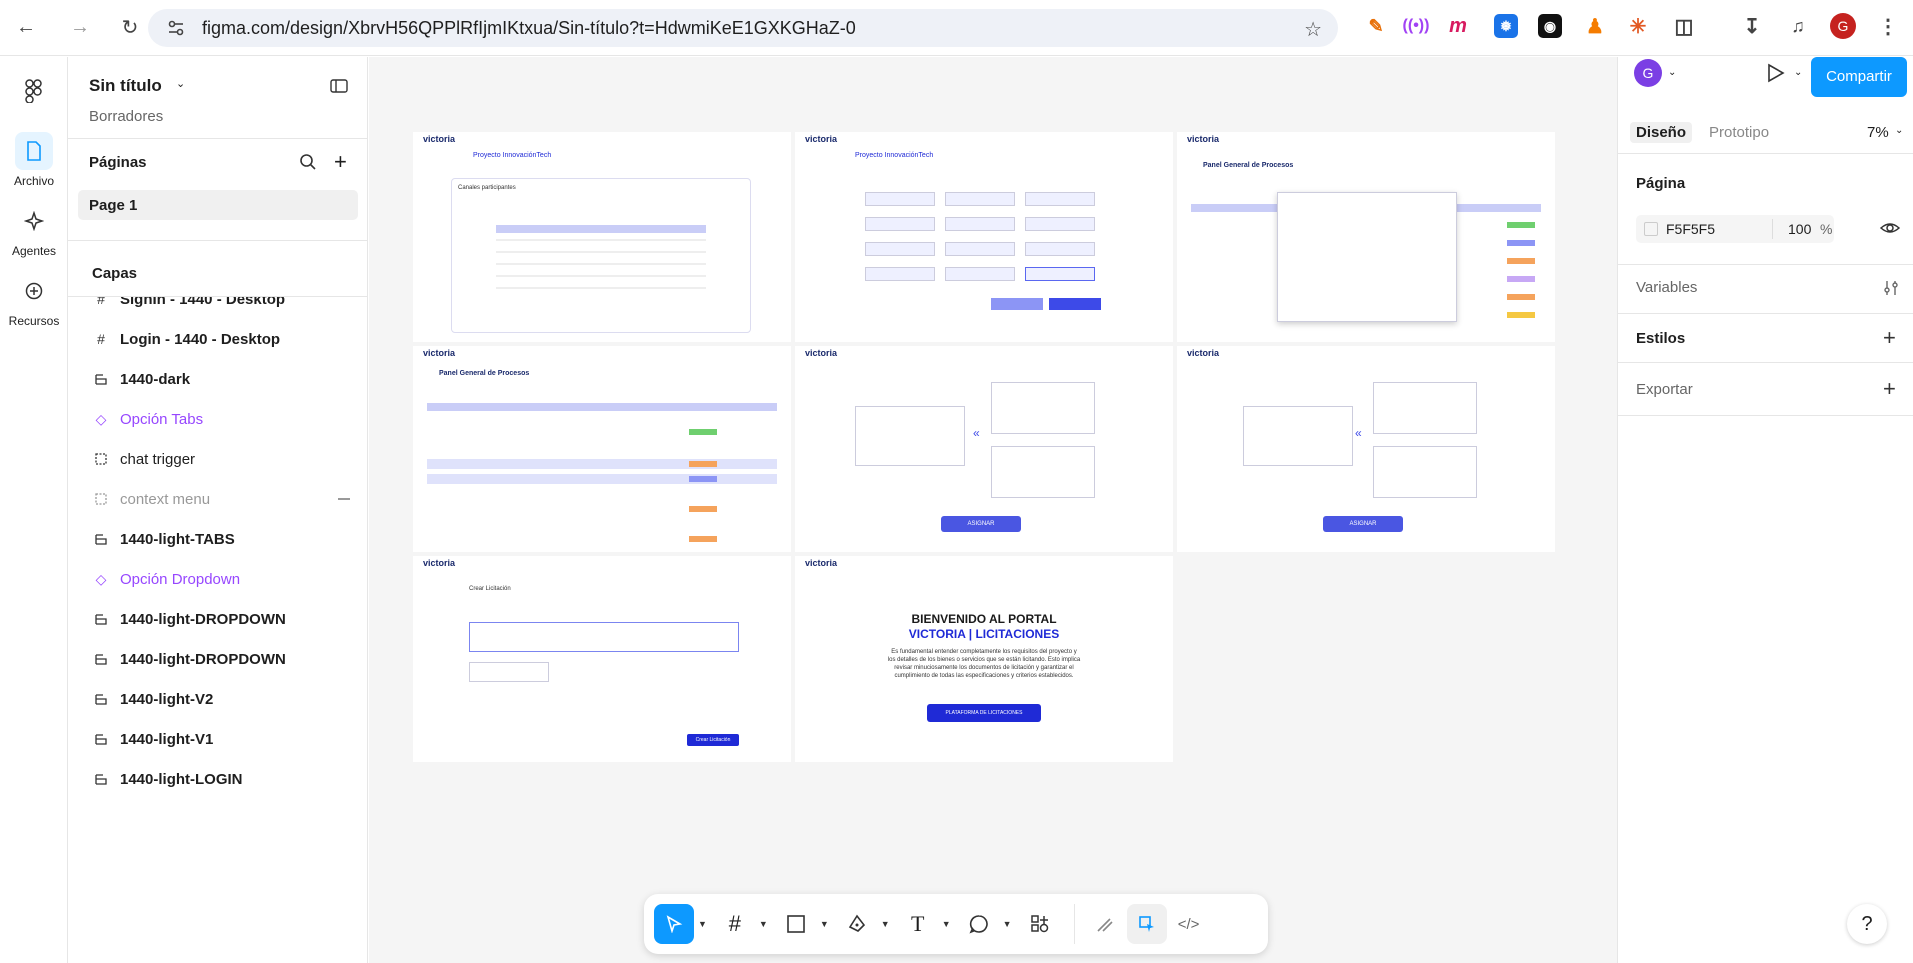 The width and height of the screenshot is (1913, 963). Describe the element at coordinates (1889, 338) in the screenshot. I see `add-style-icon: +` at that location.